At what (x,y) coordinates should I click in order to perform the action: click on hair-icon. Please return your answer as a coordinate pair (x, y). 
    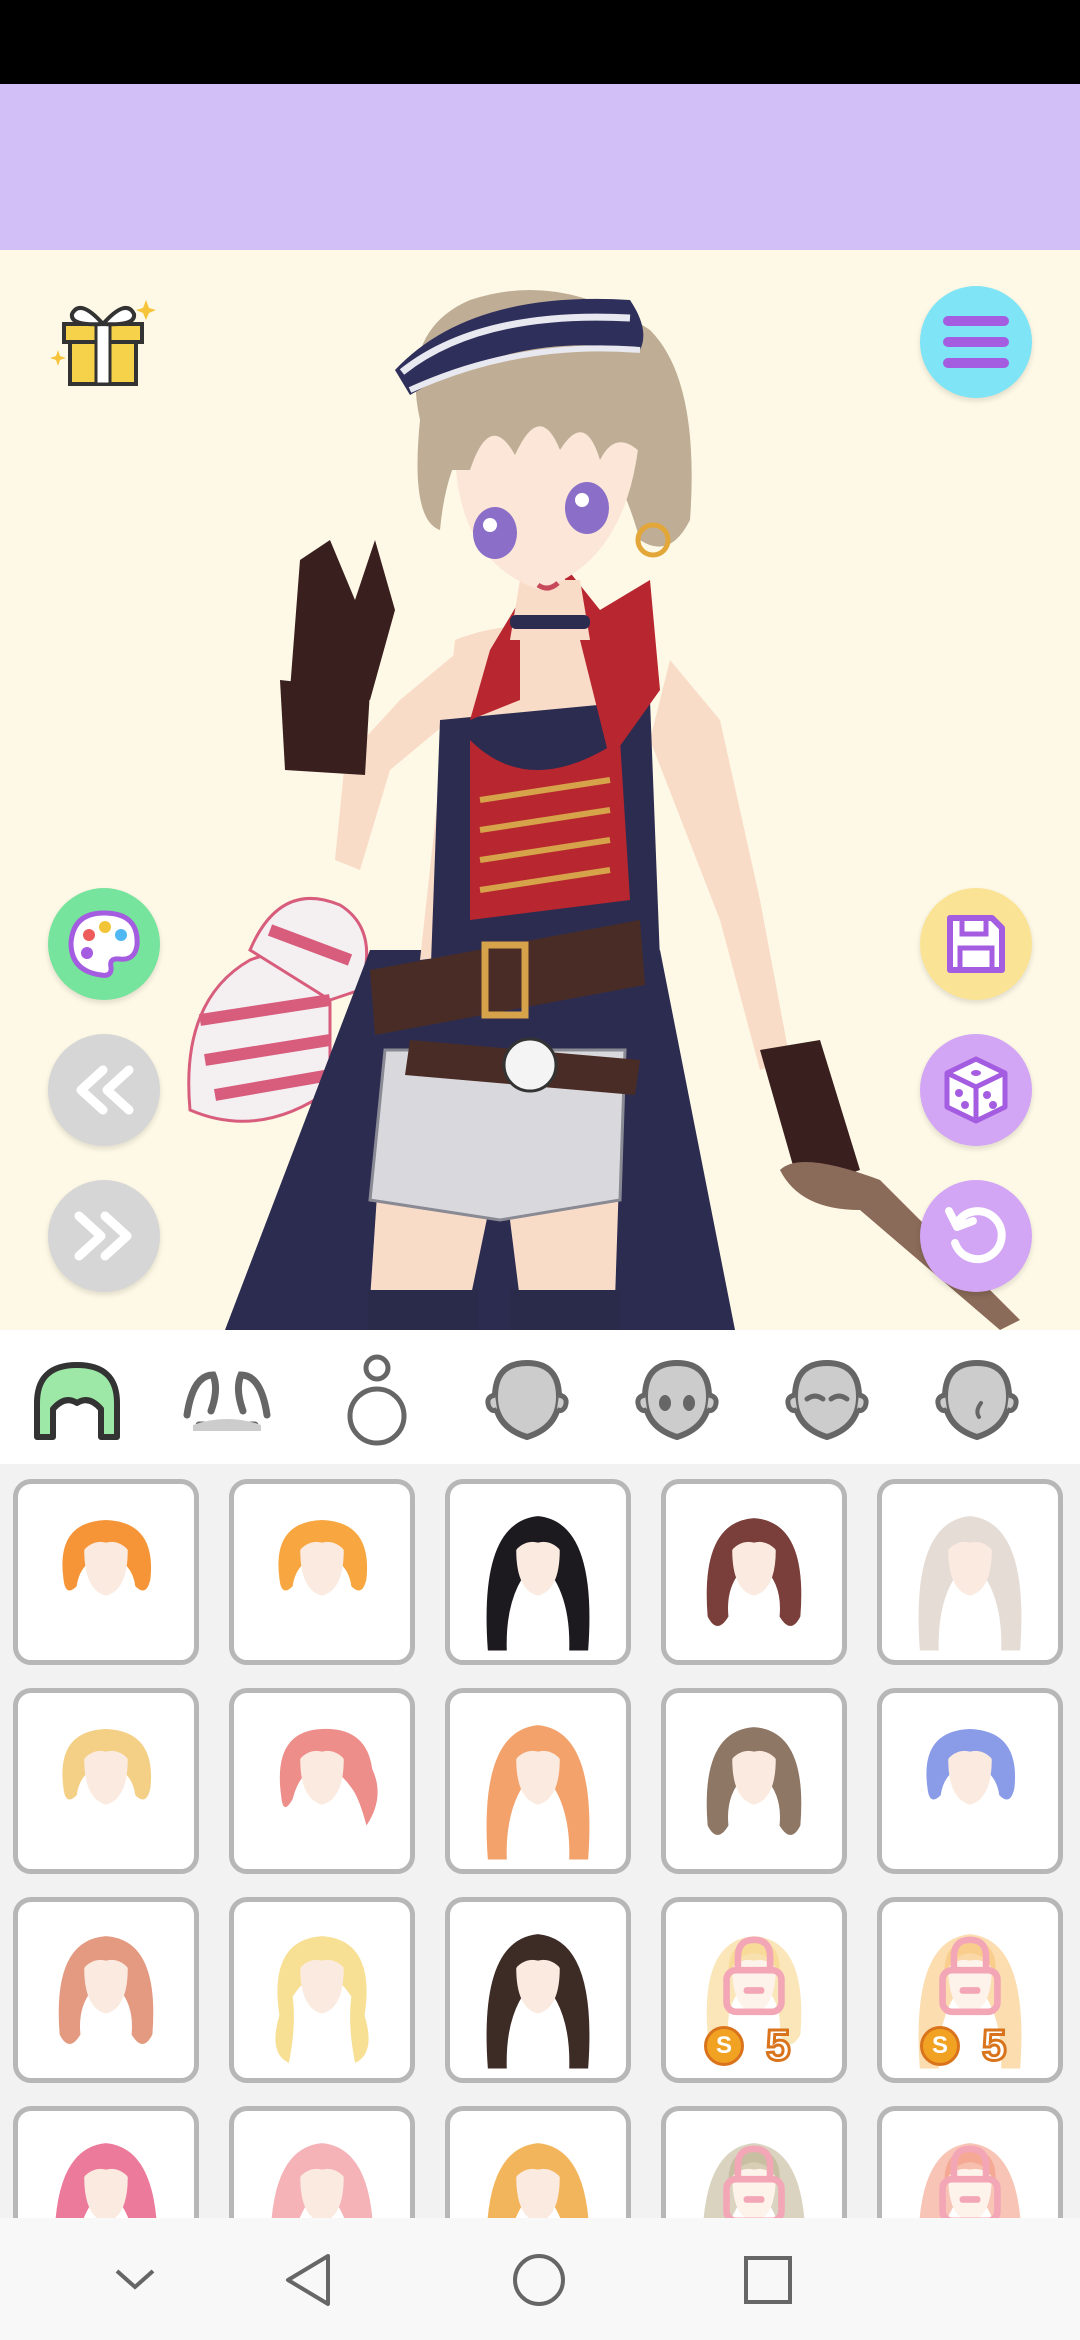
    Looking at the image, I should click on (77, 1401).